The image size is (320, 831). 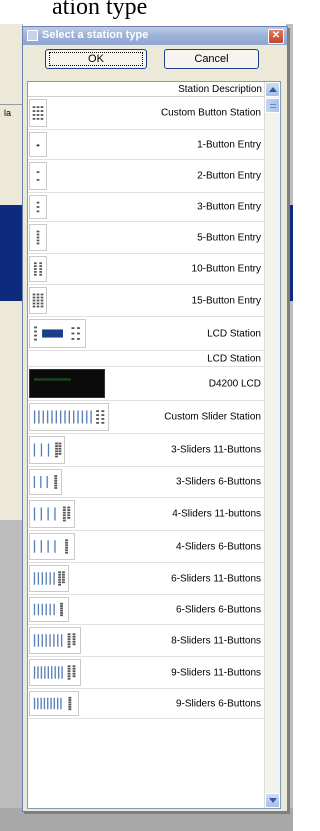 I want to click on scroll-down-arrow-icon, so click(x=272, y=800).